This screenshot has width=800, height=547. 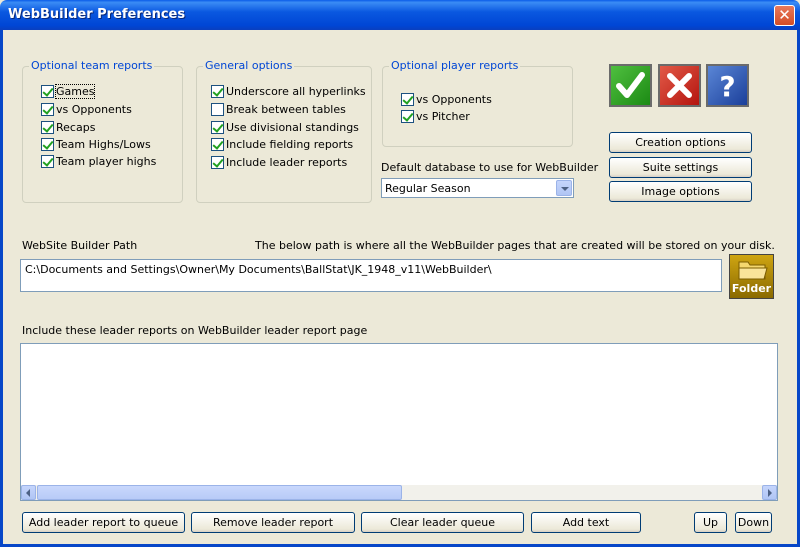 What do you see at coordinates (217, 144) in the screenshot?
I see `fielding-reports-checkbox` at bounding box center [217, 144].